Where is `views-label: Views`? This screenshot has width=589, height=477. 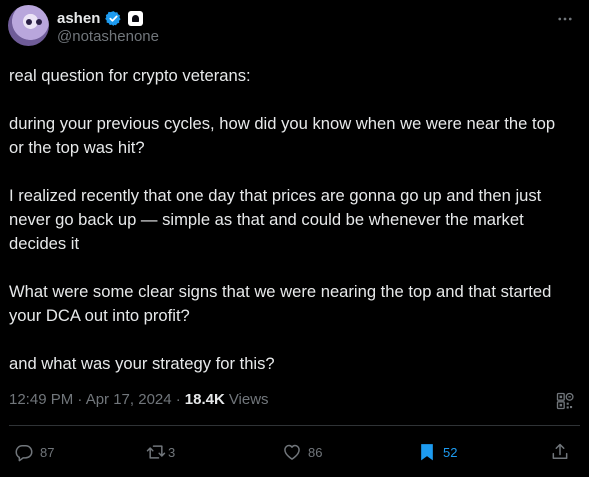 views-label: Views is located at coordinates (248, 399).